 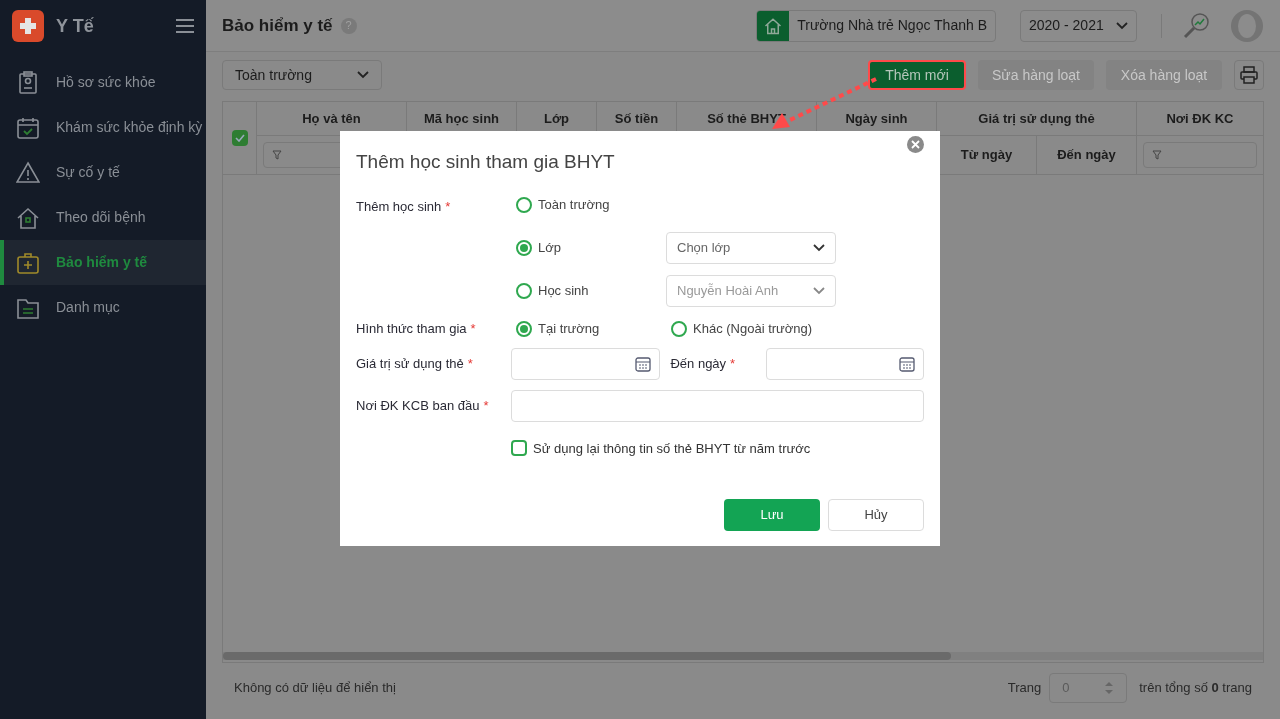 I want to click on dropdown-field: Chọn lớp, so click(x=751, y=247).